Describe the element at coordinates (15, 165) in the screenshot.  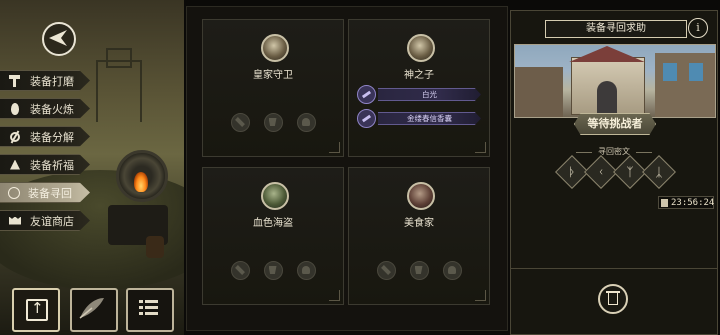
I see `pray-icon` at that location.